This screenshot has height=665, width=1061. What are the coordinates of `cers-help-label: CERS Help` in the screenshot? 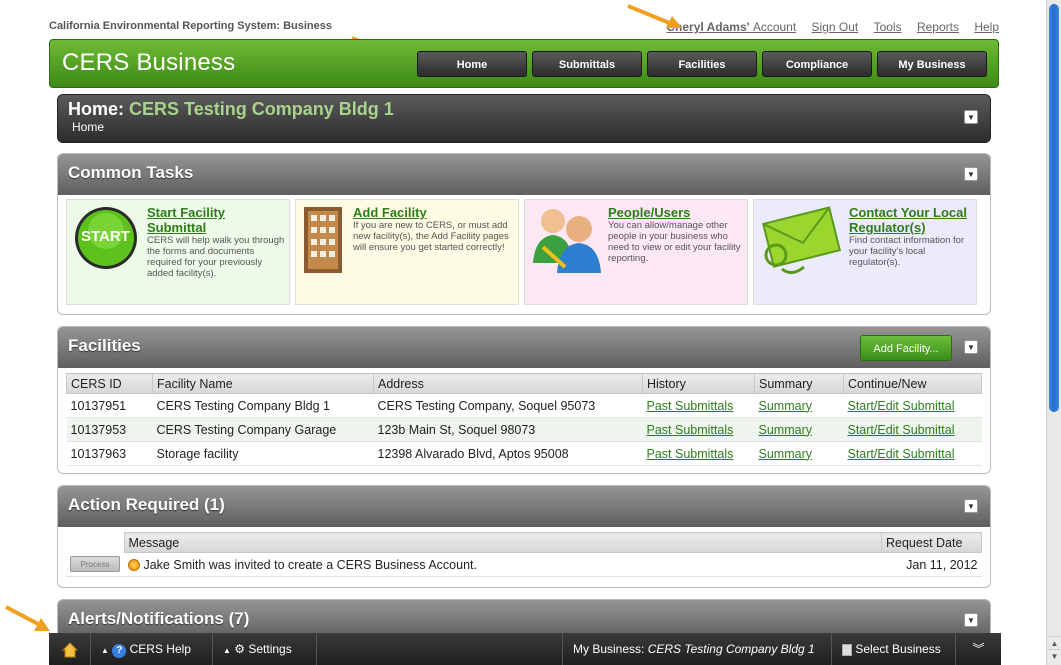 It's located at (160, 649).